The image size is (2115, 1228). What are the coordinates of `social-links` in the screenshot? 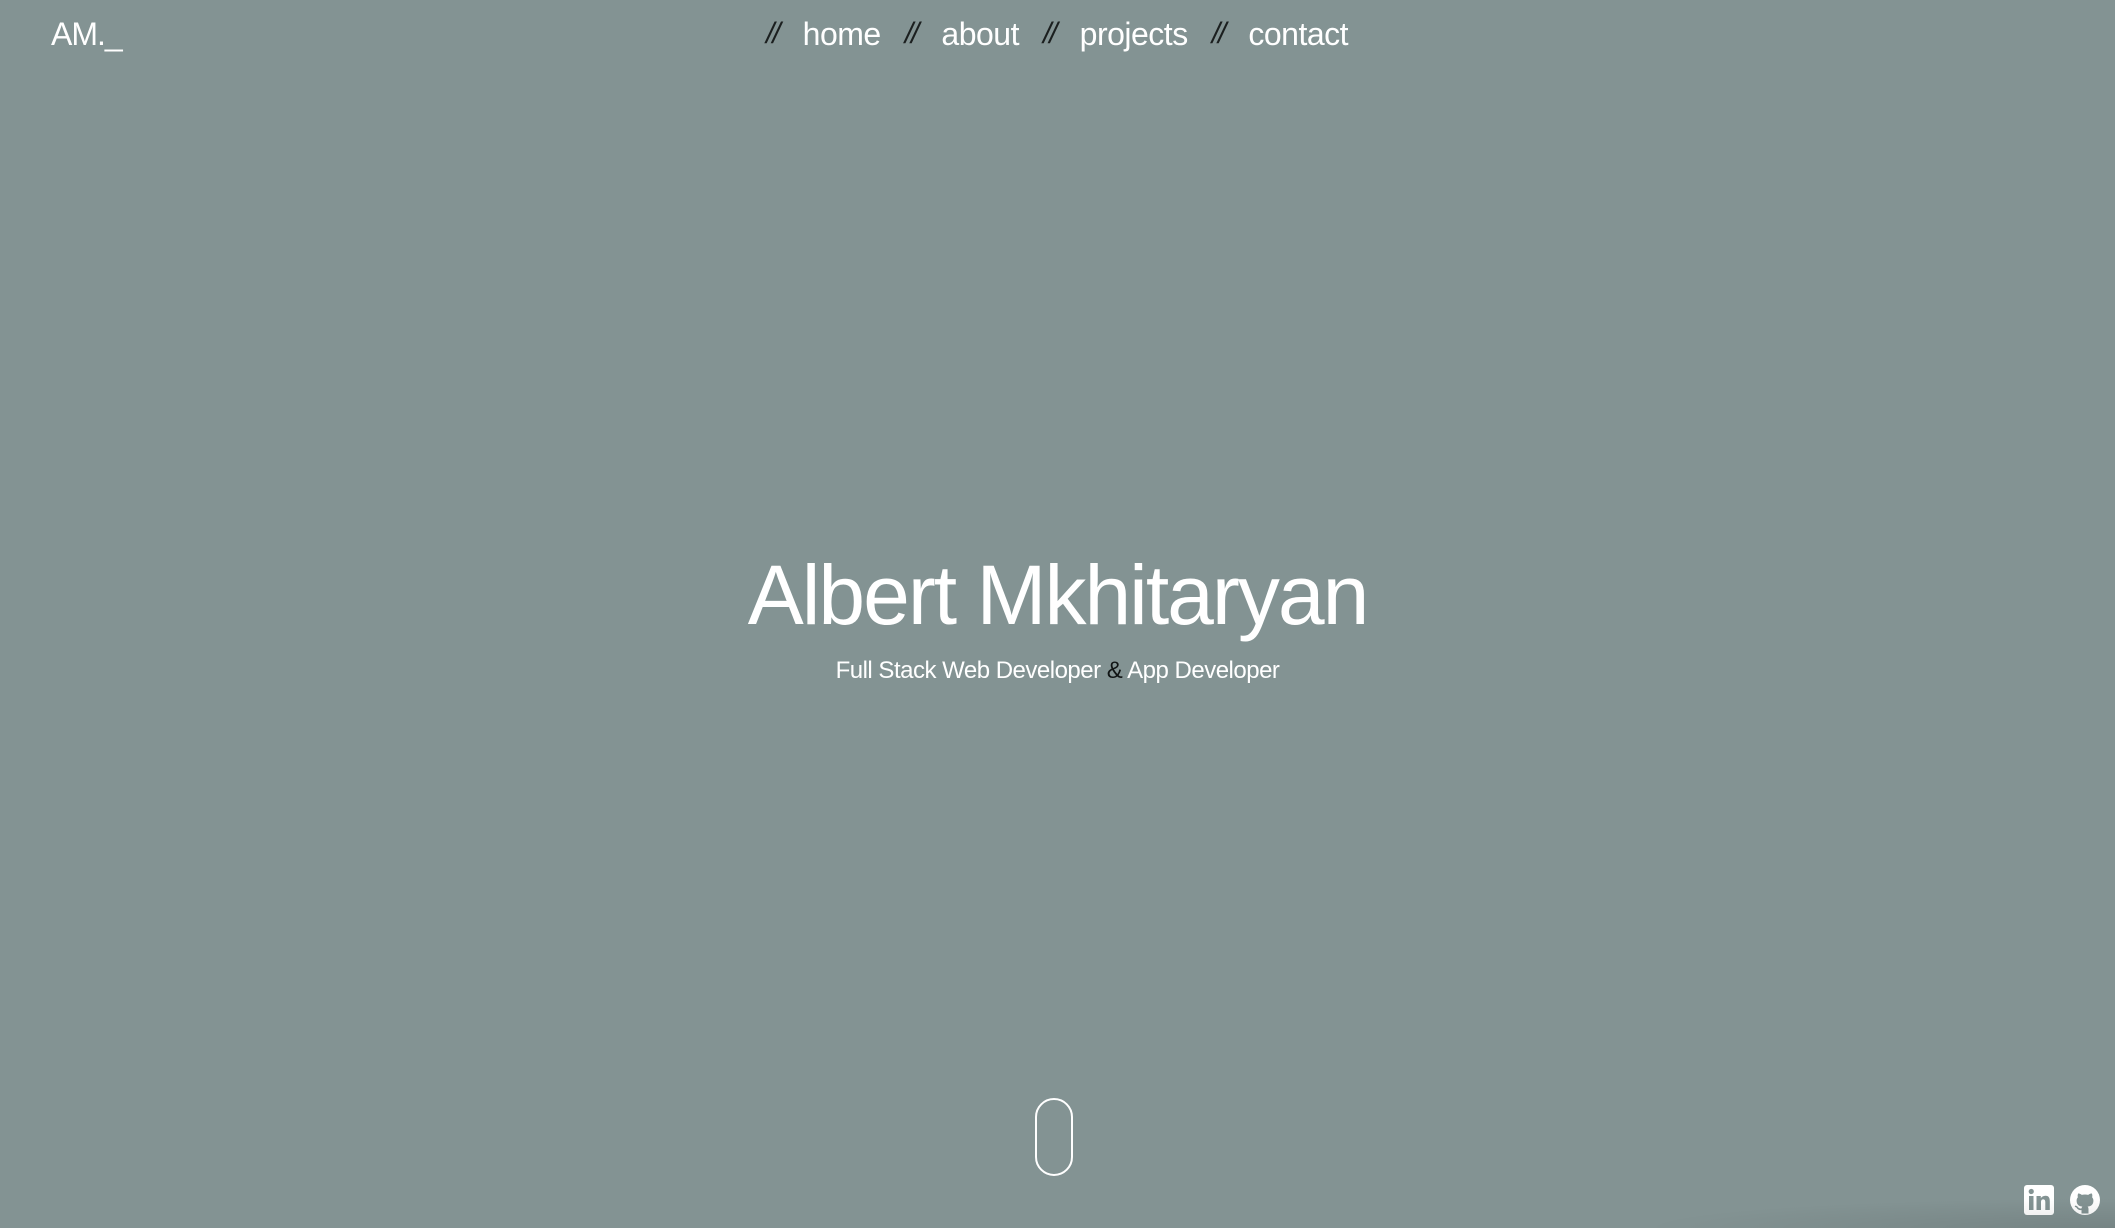 It's located at (2062, 1200).